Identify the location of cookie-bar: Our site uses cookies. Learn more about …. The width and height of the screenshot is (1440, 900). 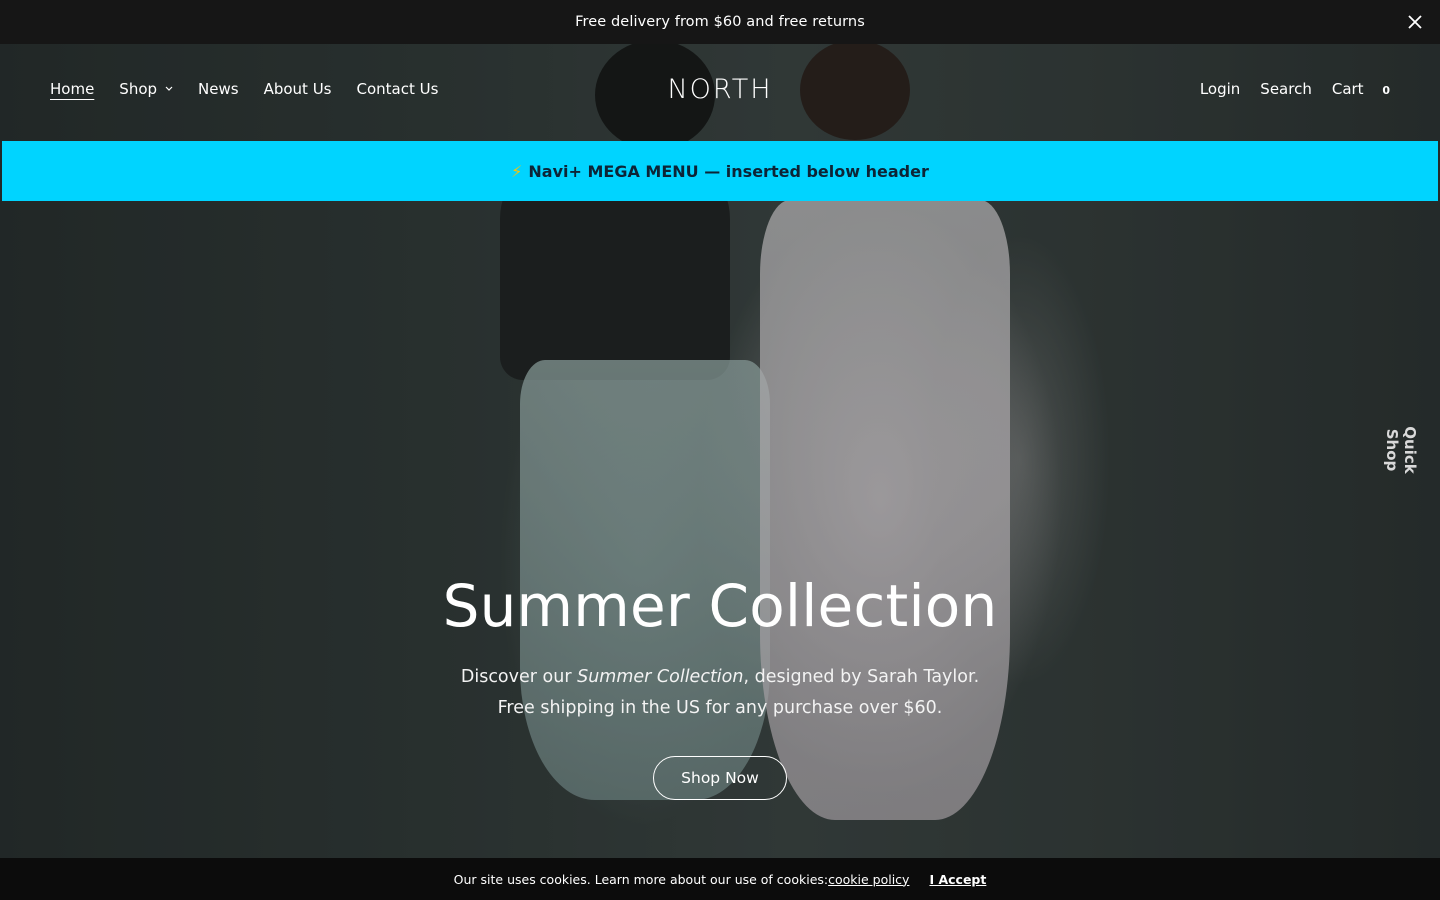
(720, 879).